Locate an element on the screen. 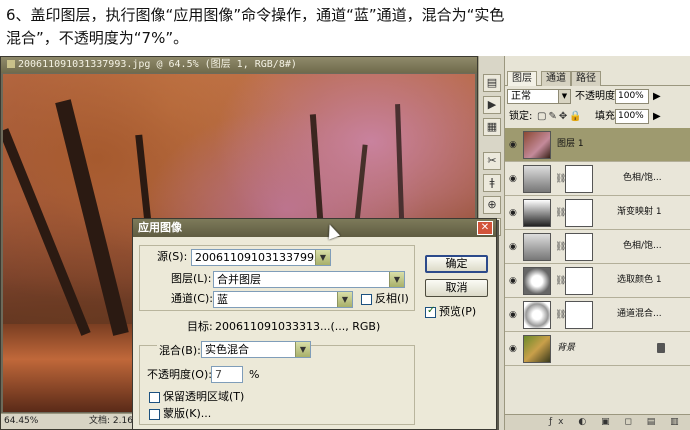 The height and width of the screenshot is (430, 690). dialog-title-bar: 应用图像 is located at coordinates (314, 228).